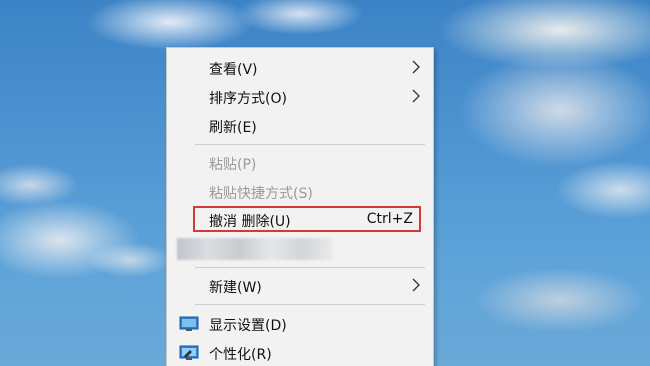  I want to click on menu-item-refresh: 刷新(E), so click(300, 126).